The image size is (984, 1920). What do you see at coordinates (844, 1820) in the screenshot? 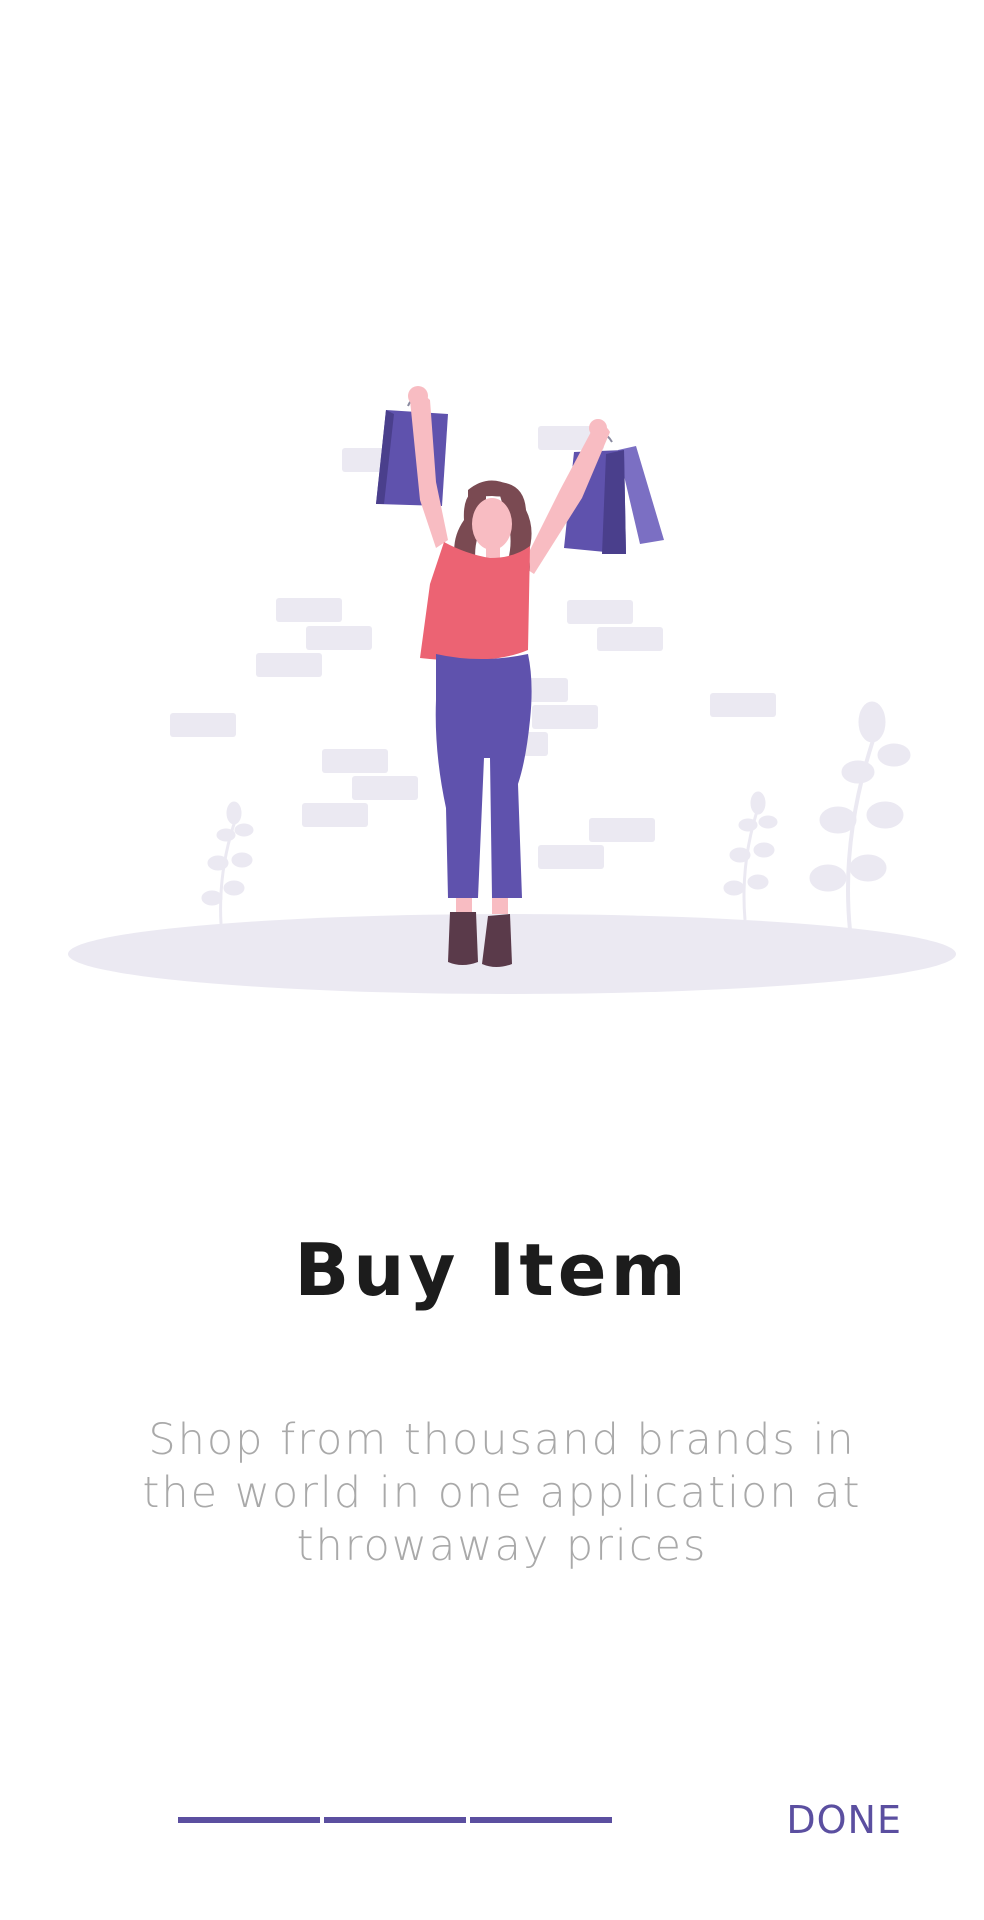
I see `done-button: DONE` at bounding box center [844, 1820].